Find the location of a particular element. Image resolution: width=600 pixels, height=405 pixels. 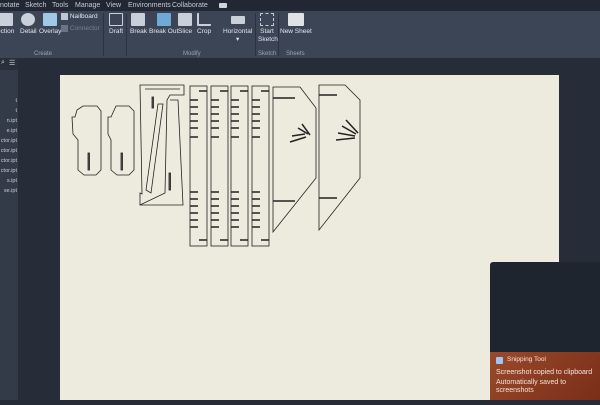

camera-icon is located at coordinates (223, 5).